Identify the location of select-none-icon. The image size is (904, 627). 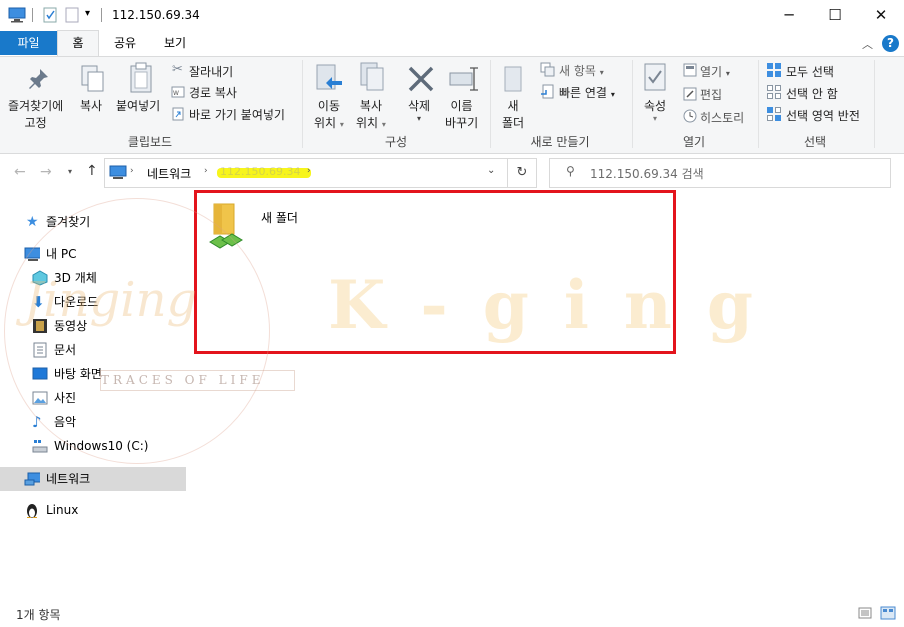
(774, 92).